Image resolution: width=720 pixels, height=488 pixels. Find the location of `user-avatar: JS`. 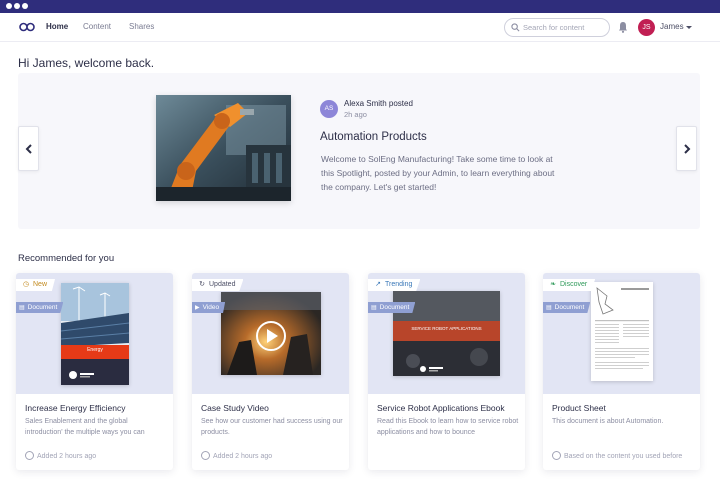

user-avatar: JS is located at coordinates (646, 27).